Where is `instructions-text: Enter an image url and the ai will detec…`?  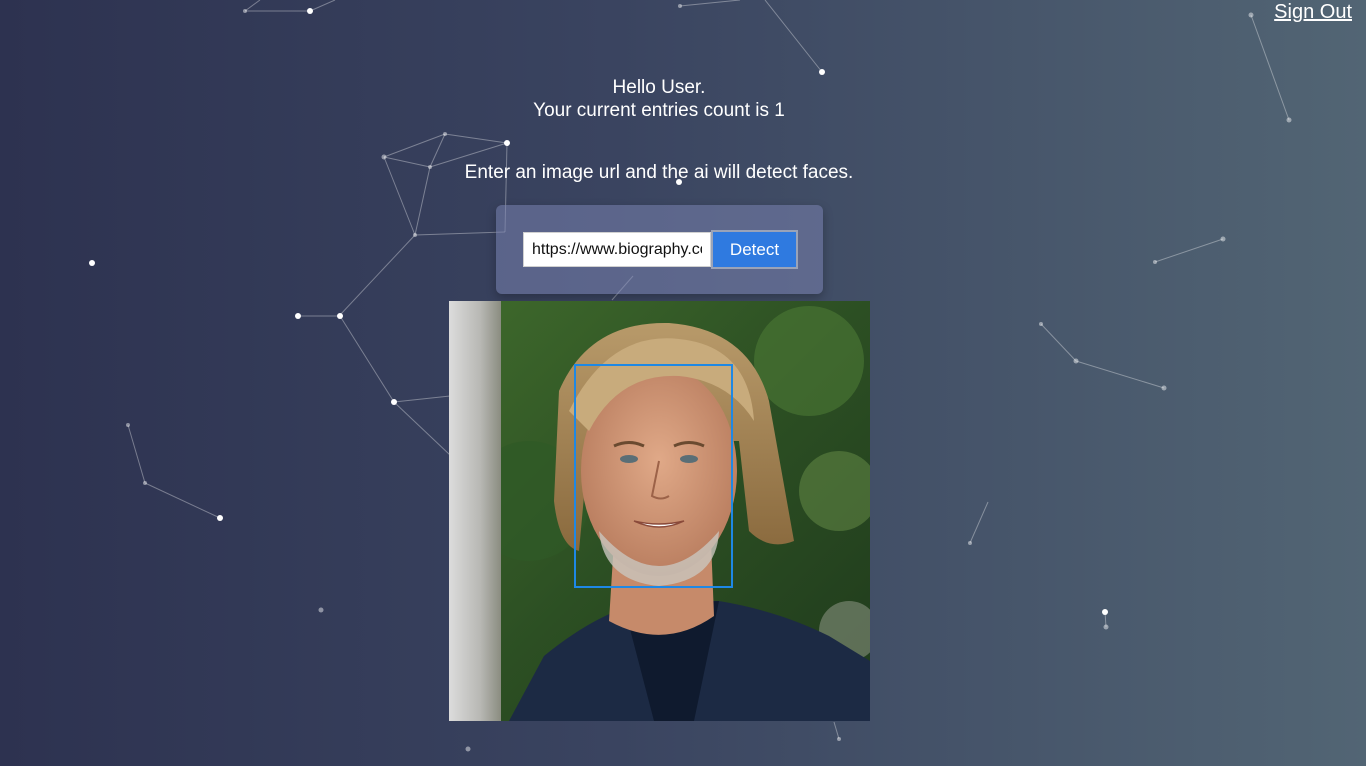
instructions-text: Enter an image url and the ai will detec… is located at coordinates (659, 172).